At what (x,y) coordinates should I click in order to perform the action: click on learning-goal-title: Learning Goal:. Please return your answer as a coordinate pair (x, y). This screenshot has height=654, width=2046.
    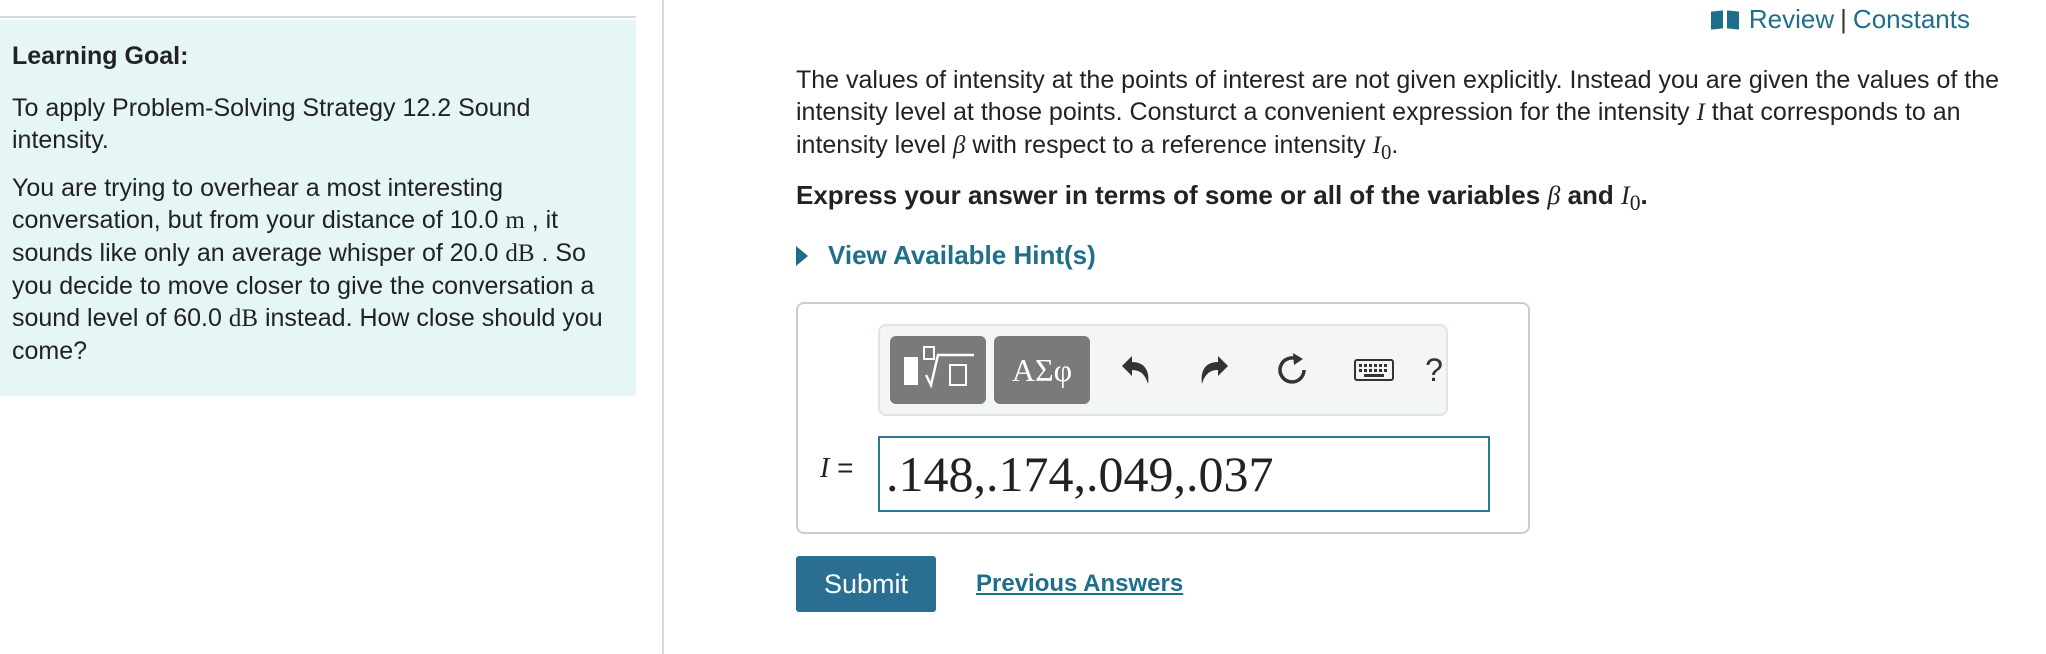
    Looking at the image, I should click on (100, 56).